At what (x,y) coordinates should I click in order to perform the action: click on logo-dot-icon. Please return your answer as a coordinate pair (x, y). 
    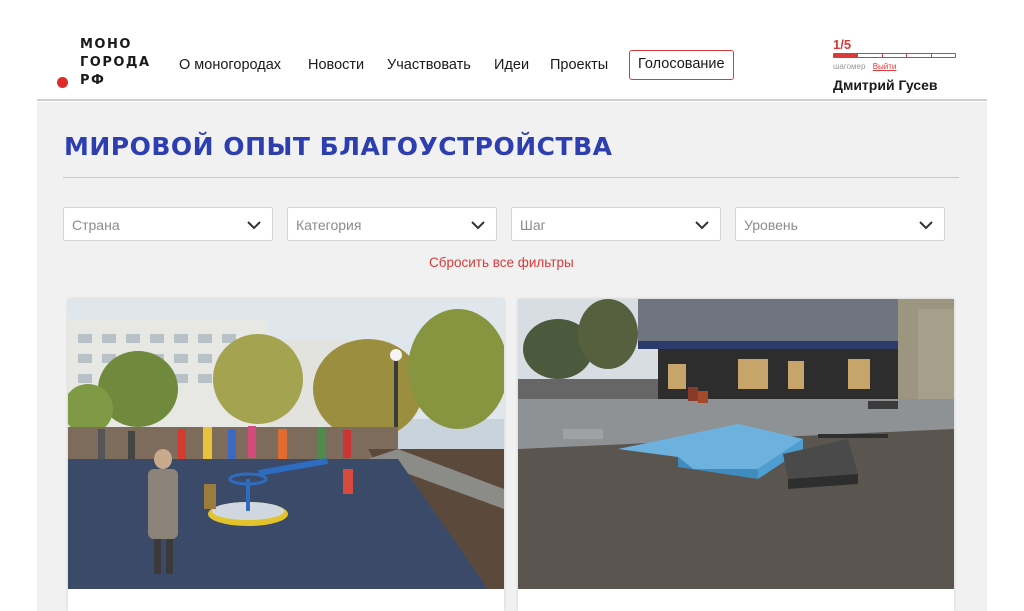
    Looking at the image, I should click on (62, 82).